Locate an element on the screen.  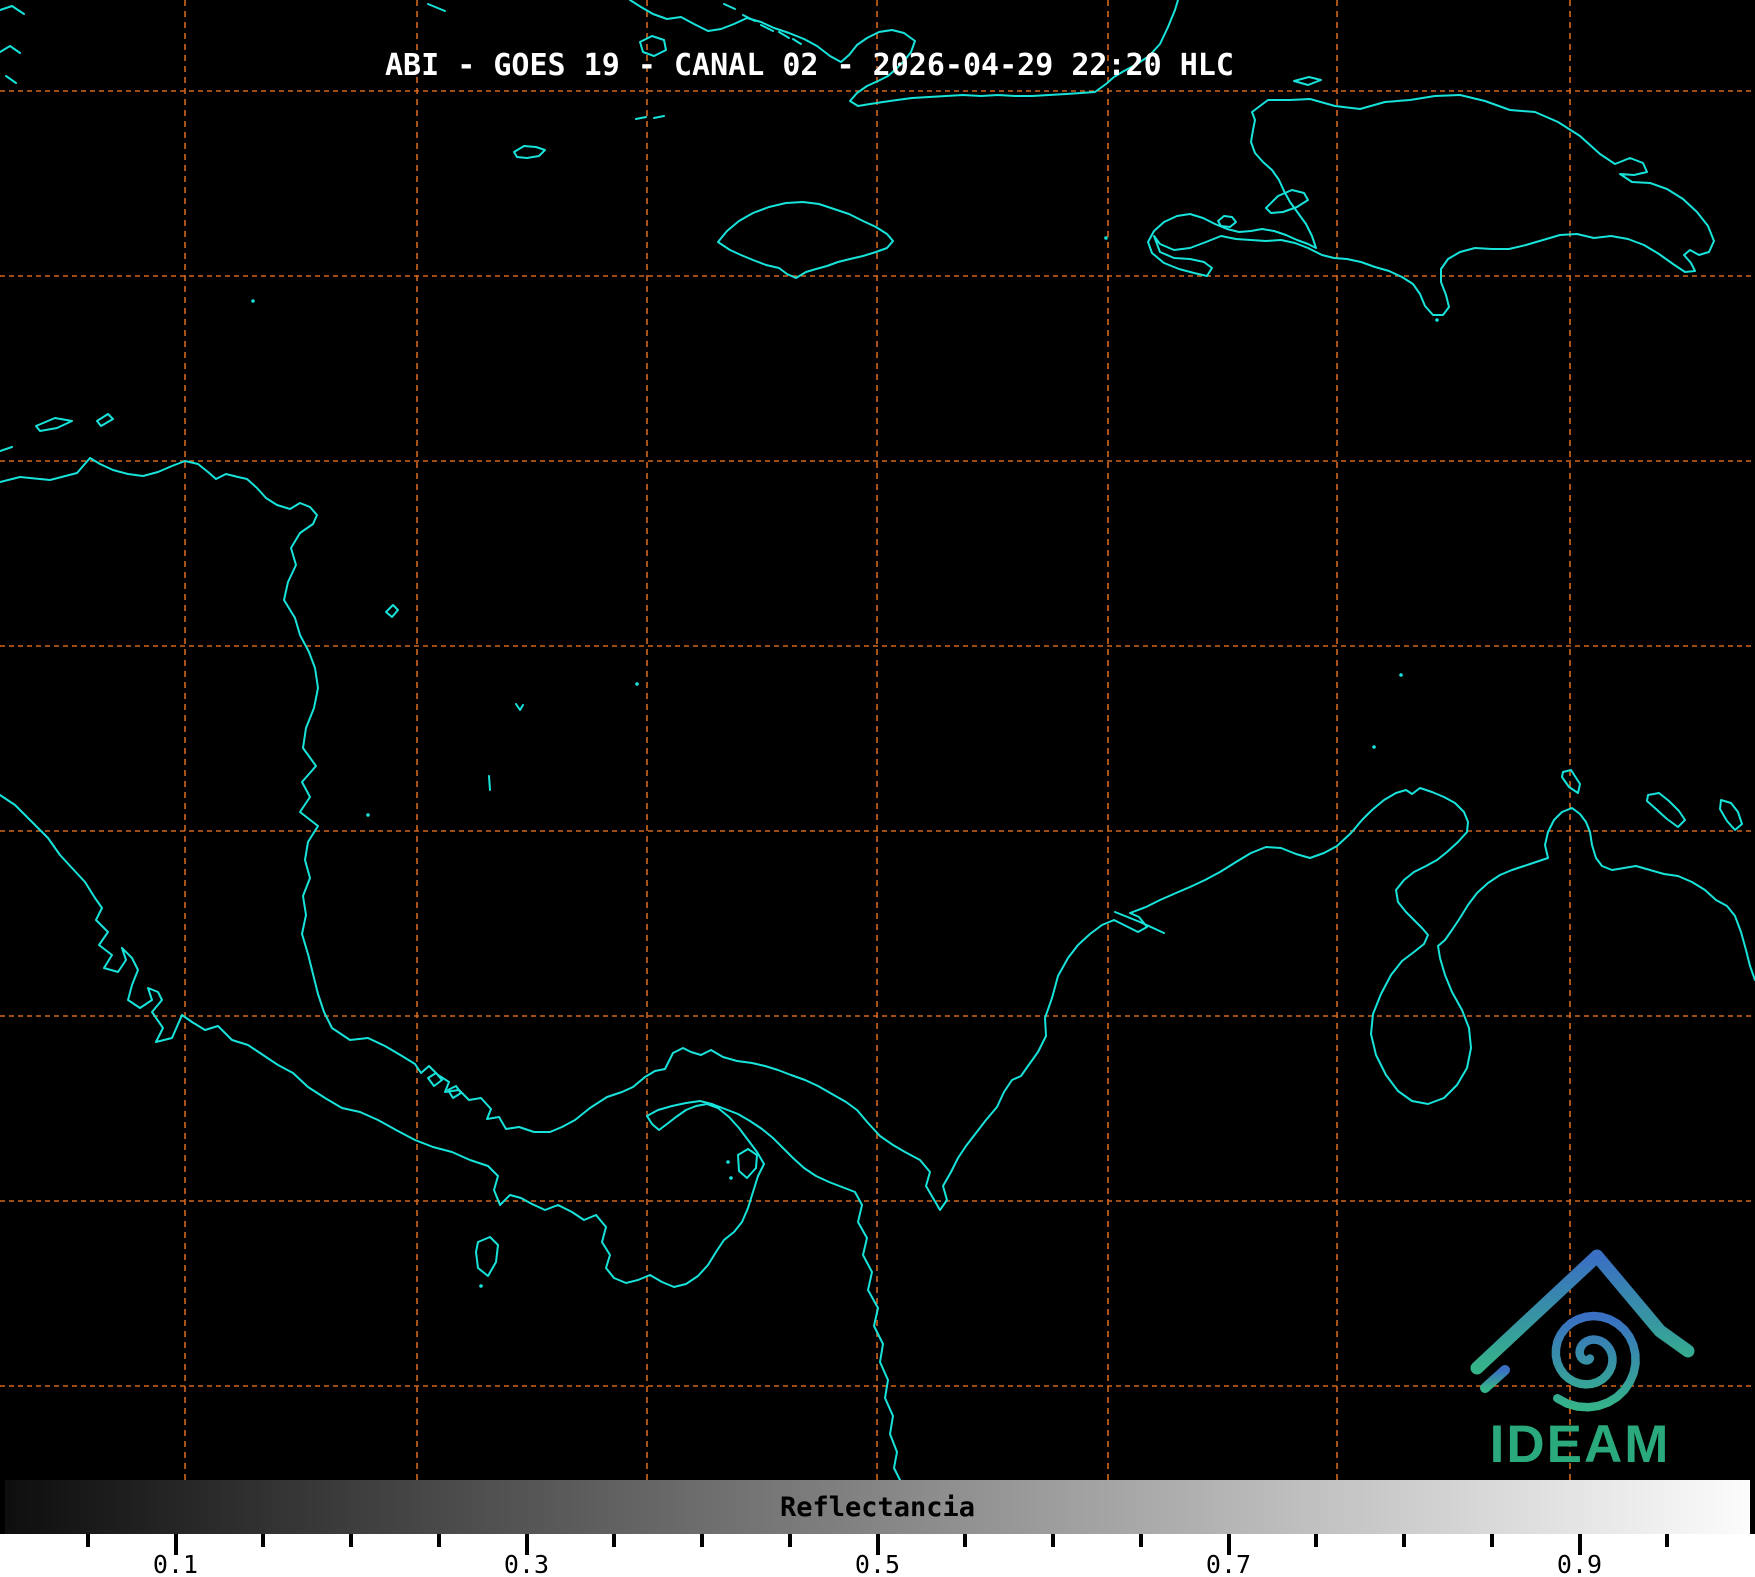
ideam-logo: IDEAM is located at coordinates (1580, 1358).